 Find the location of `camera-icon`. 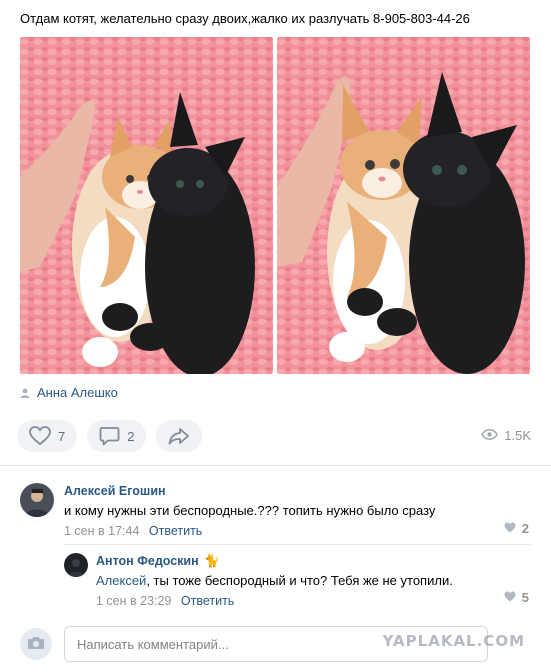

camera-icon is located at coordinates (36, 644).